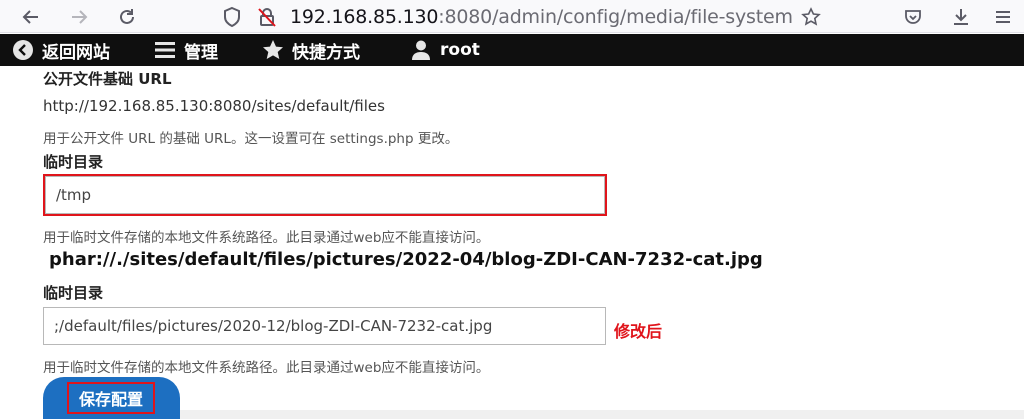 The image size is (1024, 419). Describe the element at coordinates (638, 331) in the screenshot. I see `modified-note: 修改后` at that location.